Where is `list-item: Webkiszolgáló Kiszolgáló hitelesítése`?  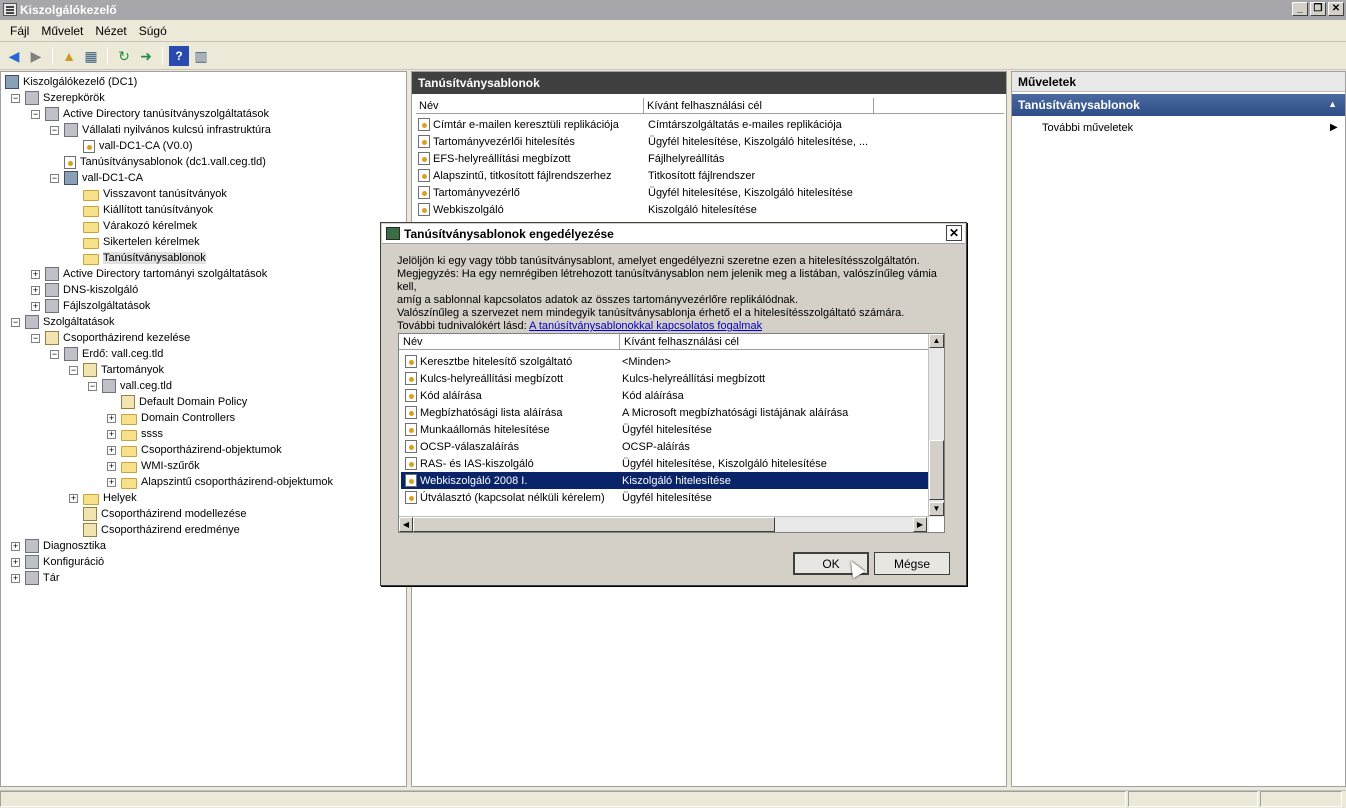
list-item: Webkiszolgáló Kiszolgáló hitelesítése is located at coordinates (587, 209).